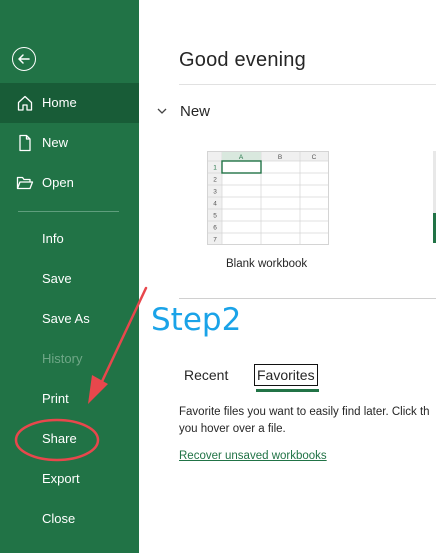  I want to click on svg-text: A, so click(241, 157).